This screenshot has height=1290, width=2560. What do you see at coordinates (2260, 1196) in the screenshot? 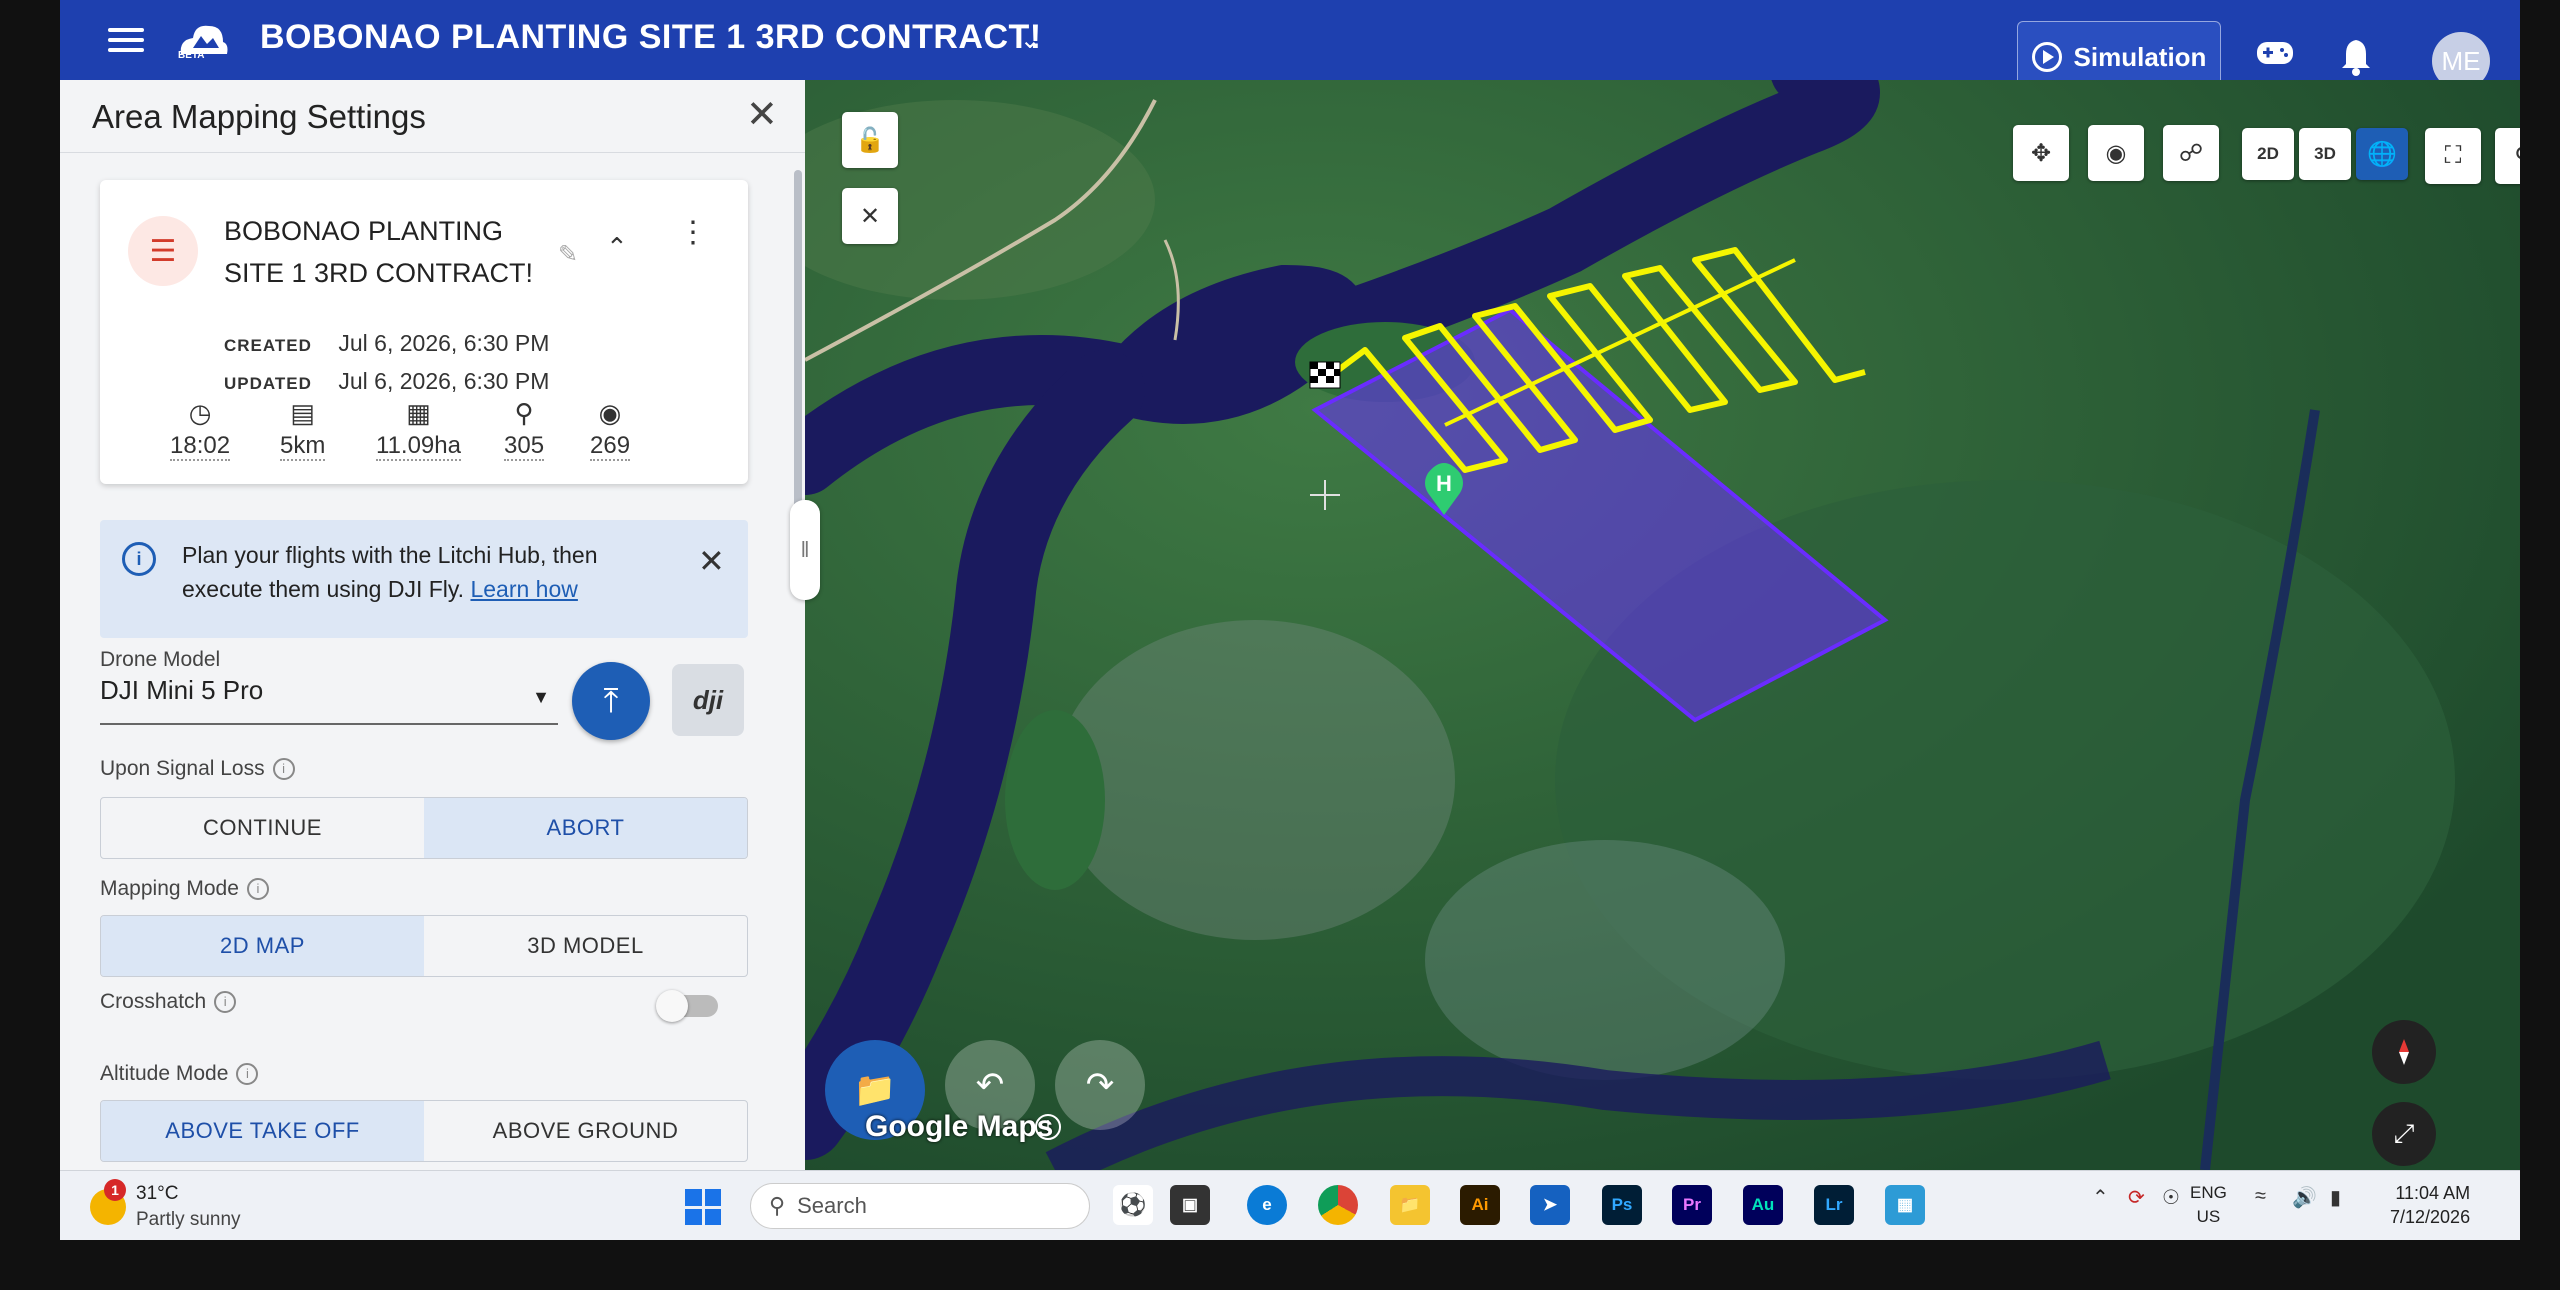
I see `wifi-icon: ≈` at bounding box center [2260, 1196].